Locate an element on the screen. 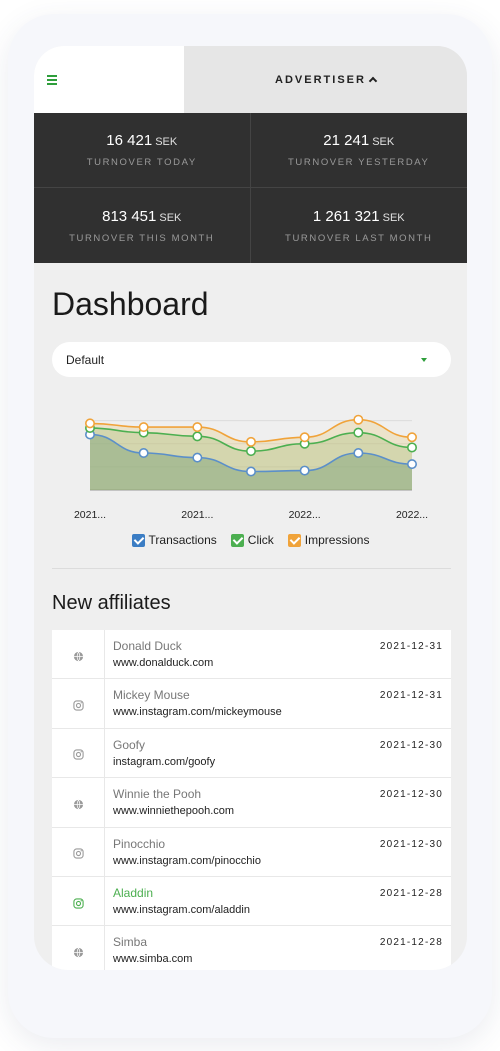 The height and width of the screenshot is (1051, 500). stat-value: 813 451 is located at coordinates (129, 216).